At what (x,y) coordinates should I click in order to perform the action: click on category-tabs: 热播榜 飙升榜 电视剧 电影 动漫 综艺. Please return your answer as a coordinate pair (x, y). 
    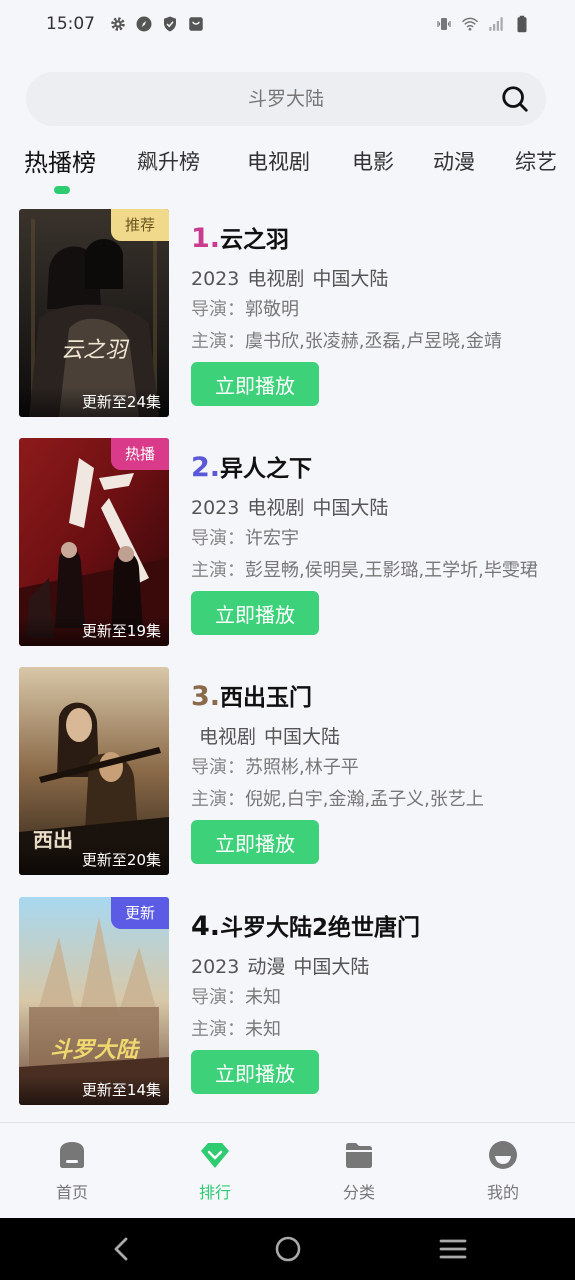
    Looking at the image, I should click on (287, 170).